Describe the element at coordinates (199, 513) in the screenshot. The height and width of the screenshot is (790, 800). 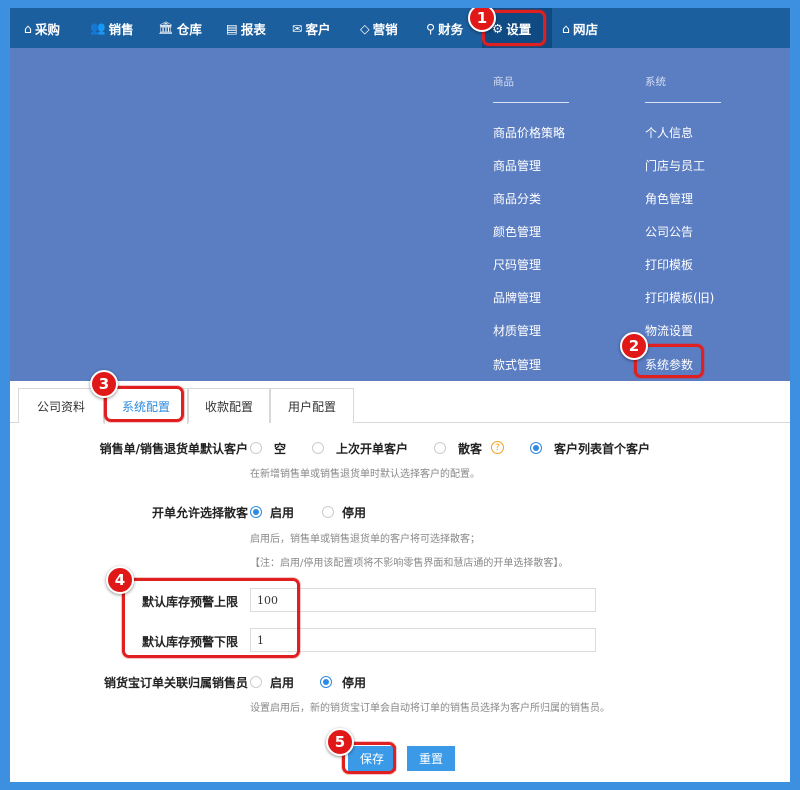
I see `allow-walkin-label: 开单允许选择散客` at that location.